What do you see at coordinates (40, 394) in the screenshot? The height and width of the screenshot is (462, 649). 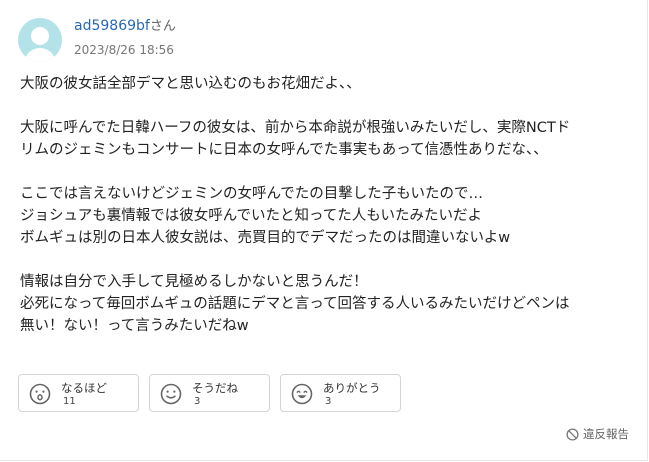 I see `surprised-face-icon` at bounding box center [40, 394].